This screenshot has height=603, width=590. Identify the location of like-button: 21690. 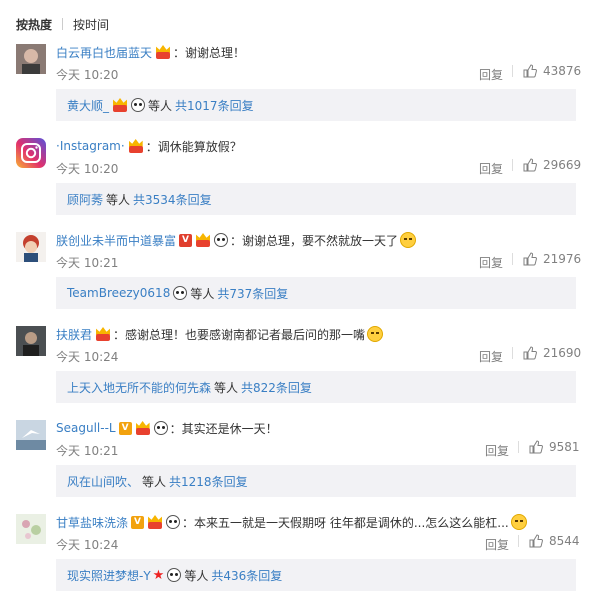
(546, 353).